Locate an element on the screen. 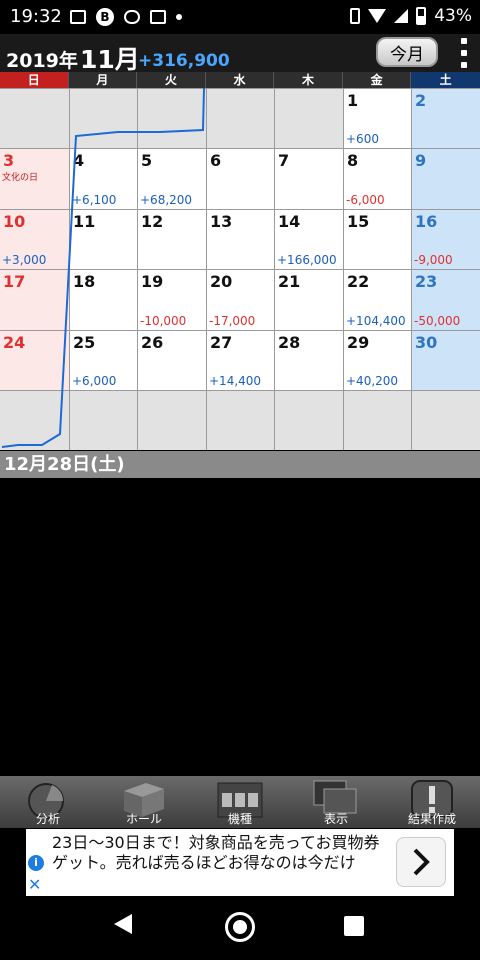  calendar-day-1: 1 +600 is located at coordinates (377, 118).